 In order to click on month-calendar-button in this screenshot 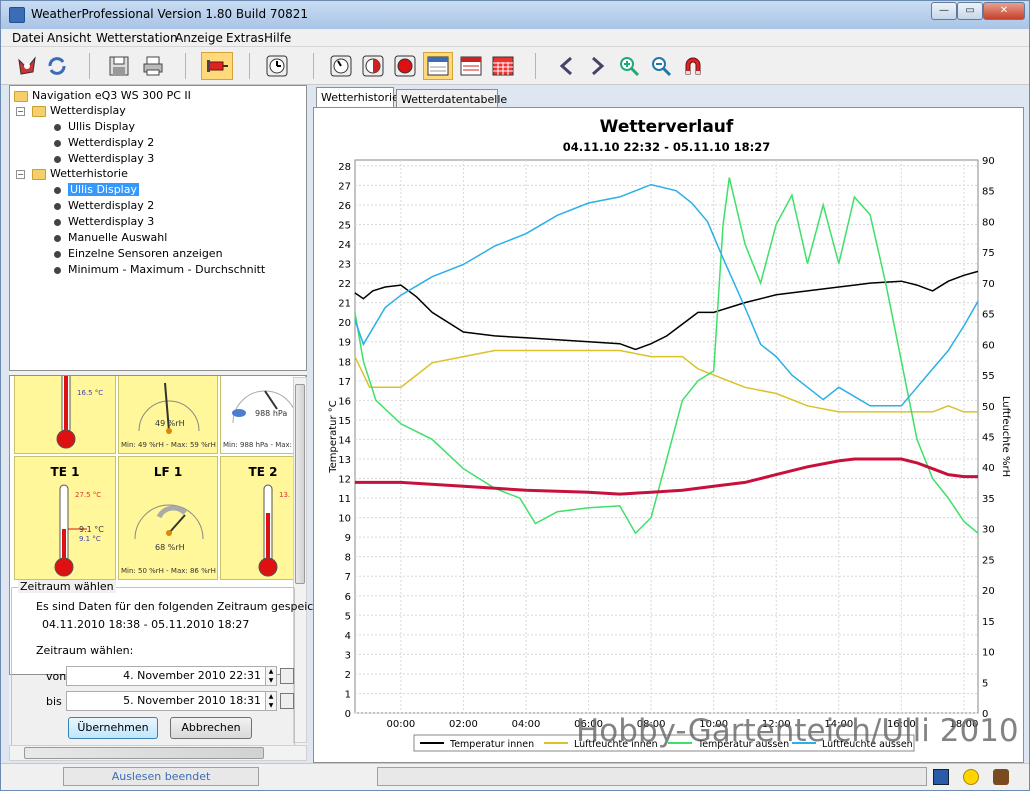, I will do `click(503, 66)`.